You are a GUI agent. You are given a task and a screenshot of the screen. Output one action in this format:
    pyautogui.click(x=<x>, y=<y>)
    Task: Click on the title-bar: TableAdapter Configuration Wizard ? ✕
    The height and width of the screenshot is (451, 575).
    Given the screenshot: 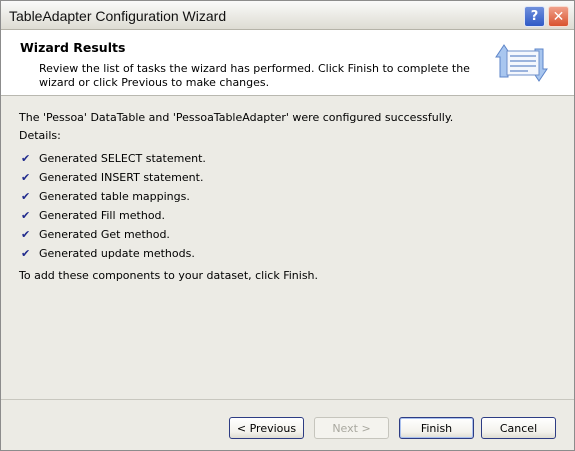 What is the action you would take?
    pyautogui.click(x=287, y=15)
    